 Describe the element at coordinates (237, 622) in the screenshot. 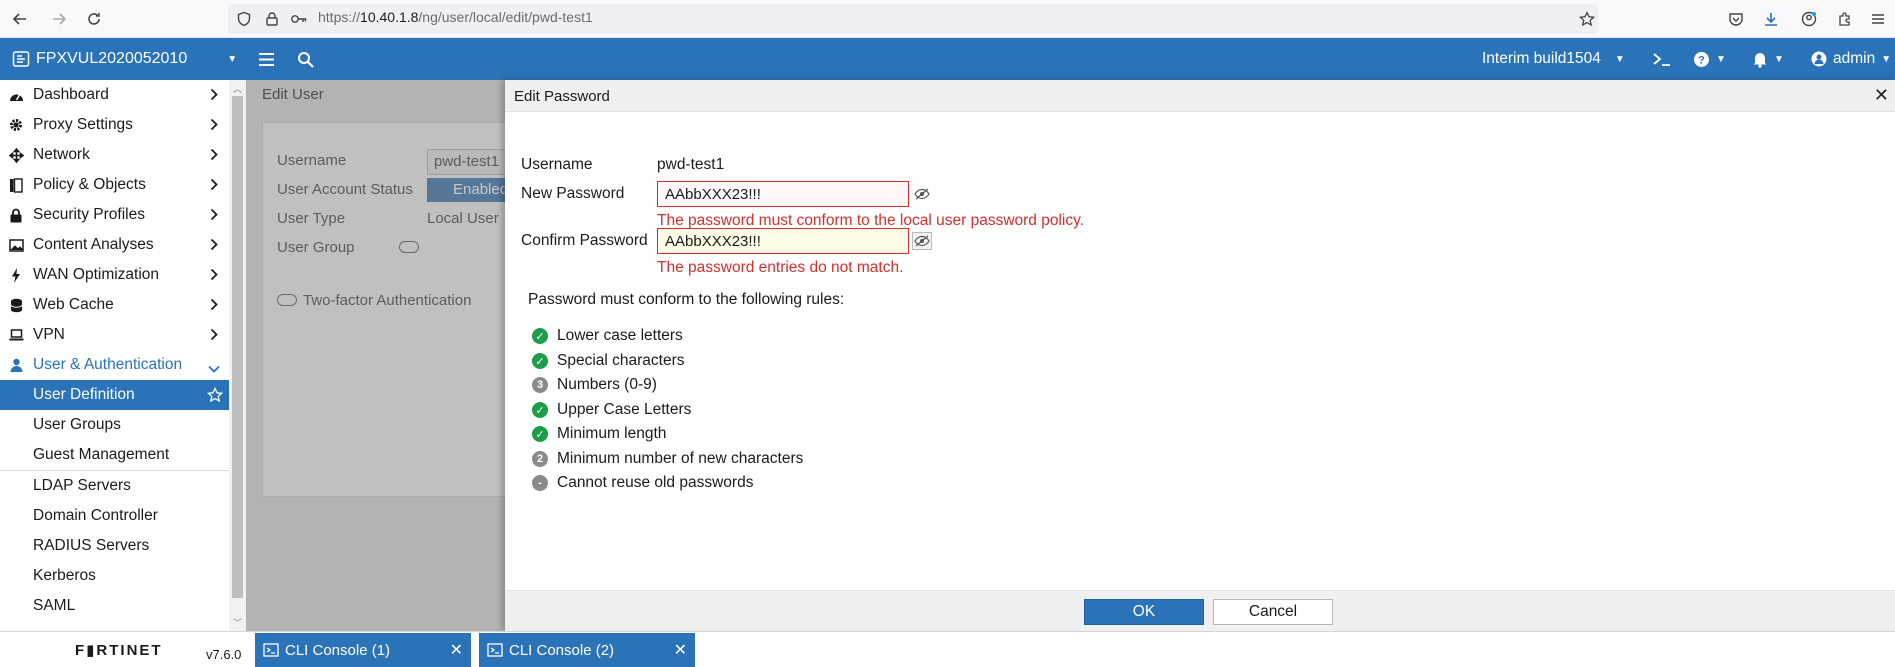

I see `scroll-down-icon: ﹀` at that location.